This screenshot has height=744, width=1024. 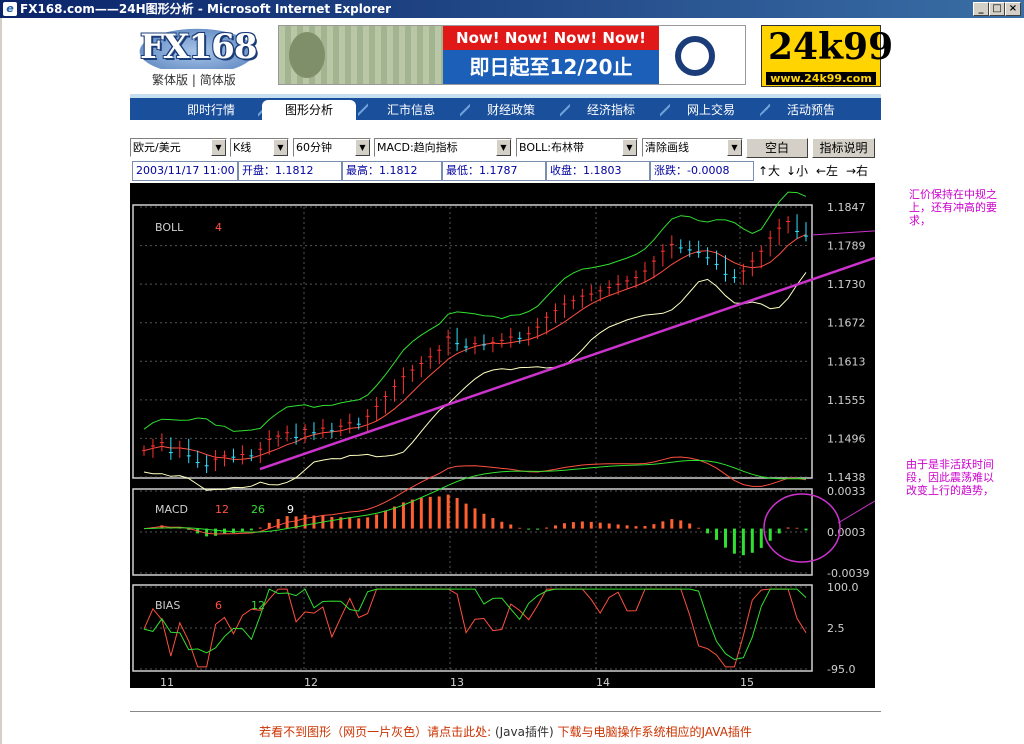 I want to click on pair-select-value: 欧元/美元, so click(x=157, y=147).